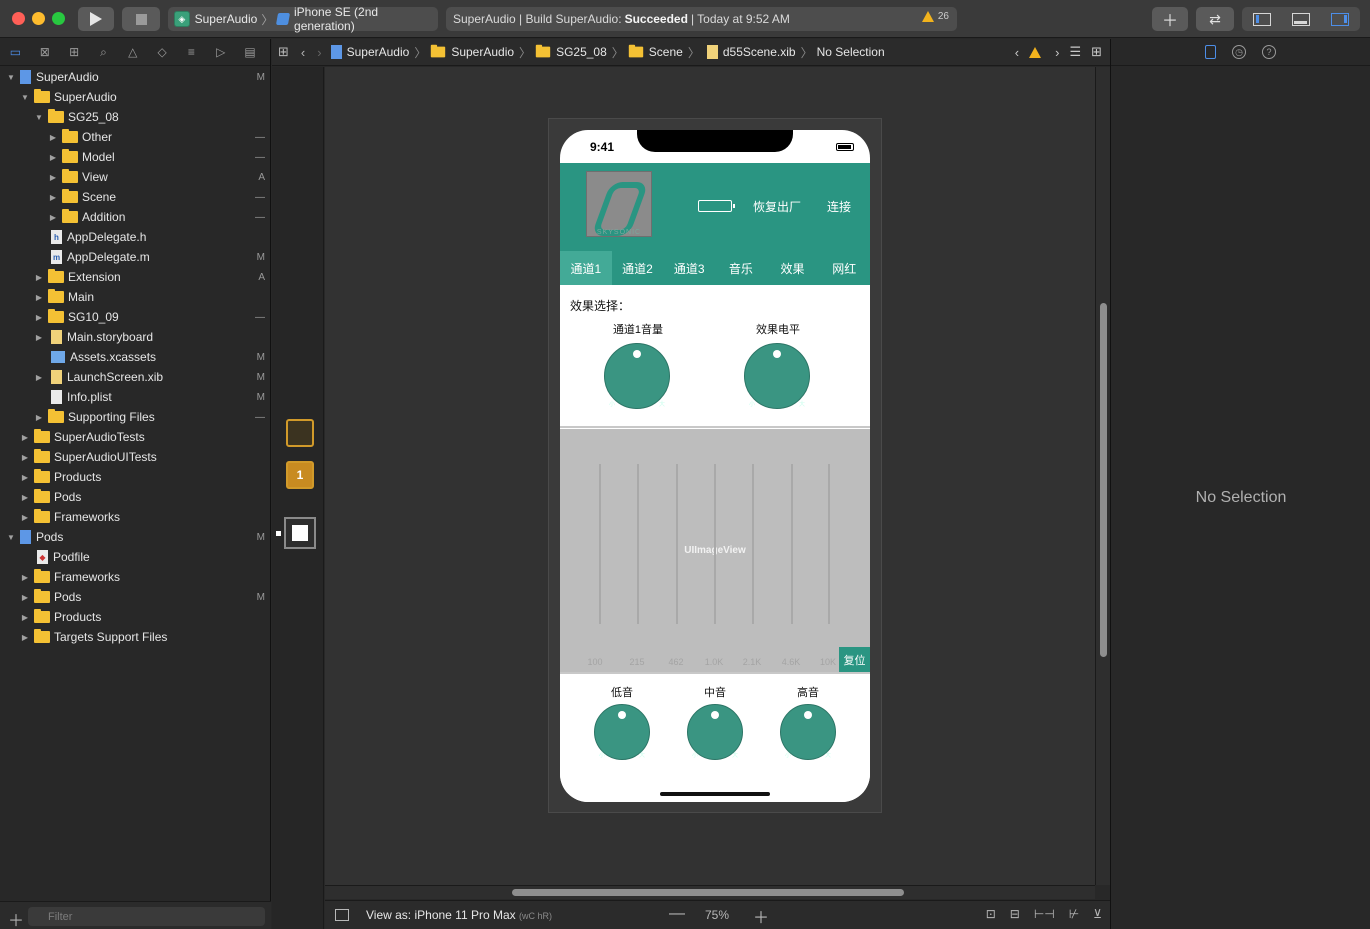 This screenshot has width=1370, height=929. I want to click on tree-row: ▶ Other —, so click(135, 137).